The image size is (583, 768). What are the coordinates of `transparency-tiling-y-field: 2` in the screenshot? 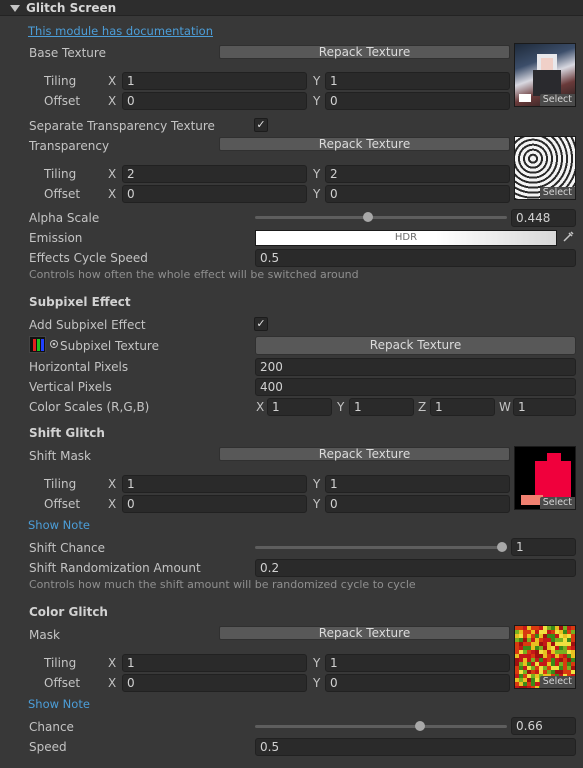 It's located at (417, 174).